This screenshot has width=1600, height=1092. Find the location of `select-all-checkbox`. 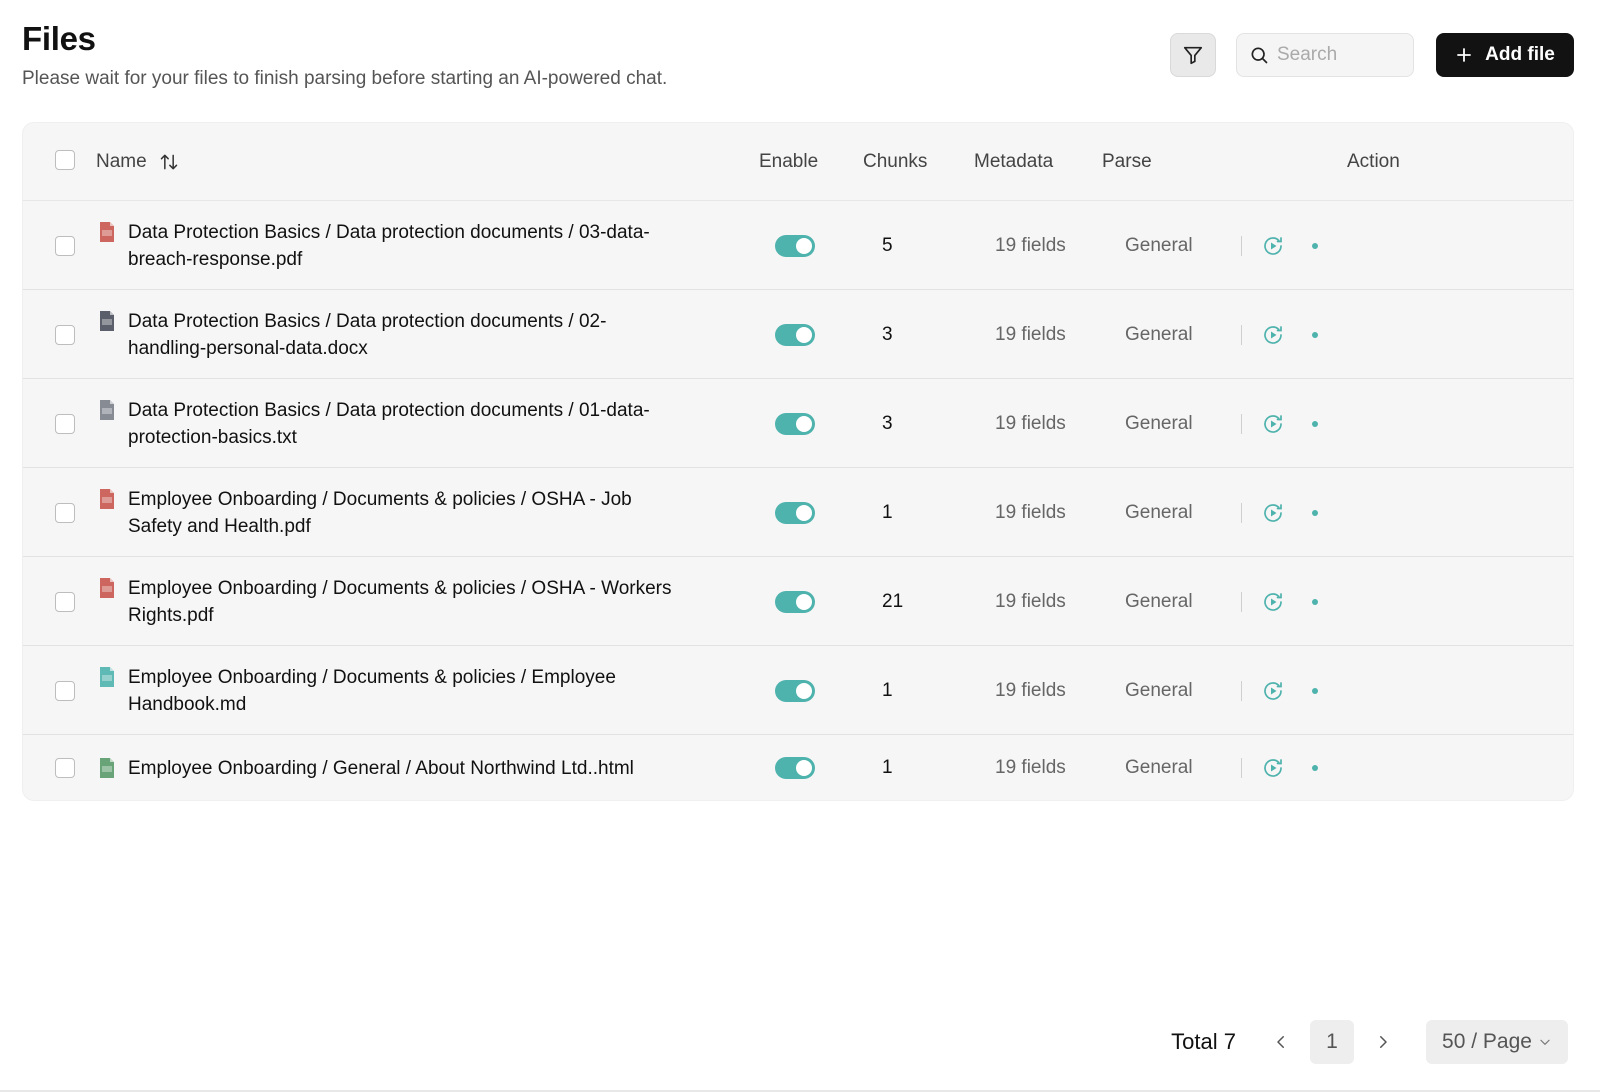

select-all-checkbox is located at coordinates (65, 160).